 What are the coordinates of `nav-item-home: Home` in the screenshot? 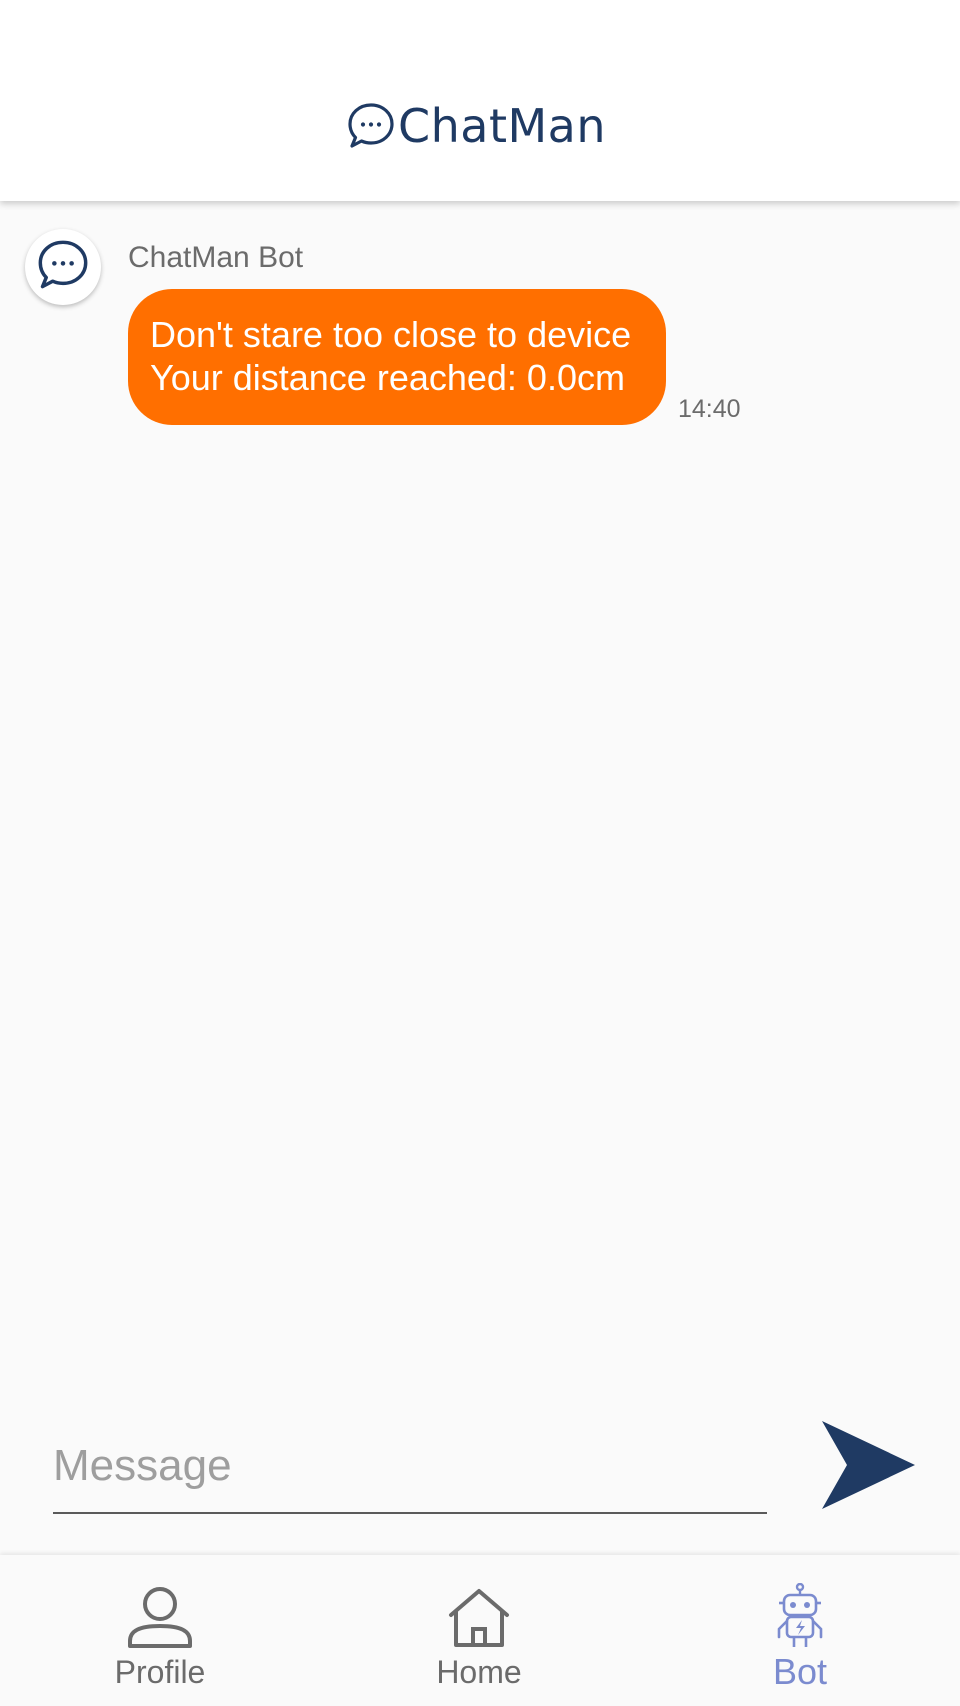 It's located at (479, 1630).